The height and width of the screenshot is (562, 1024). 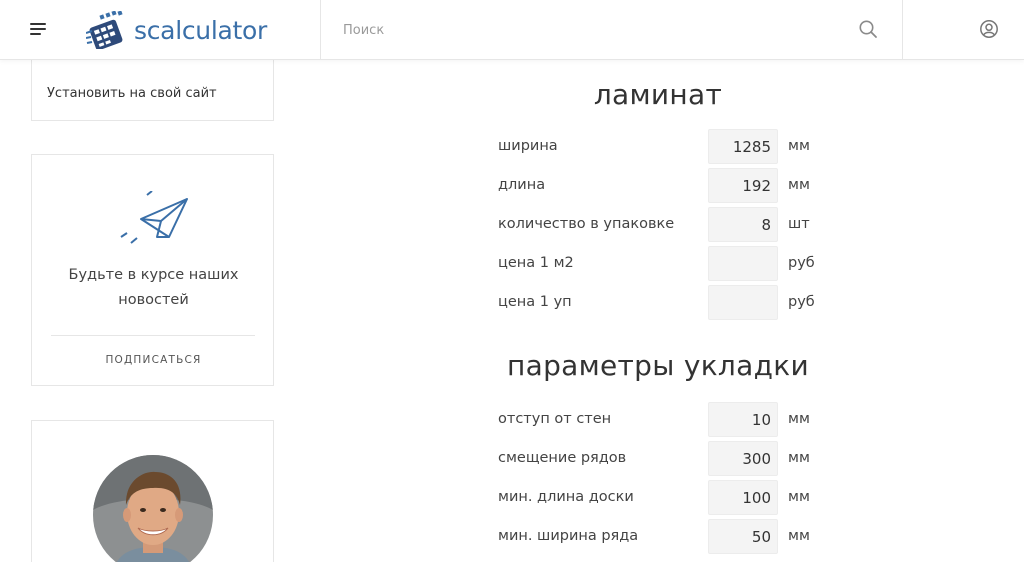 What do you see at coordinates (536, 263) in the screenshot?
I see `price-per-m2-label: цена 1 м2` at bounding box center [536, 263].